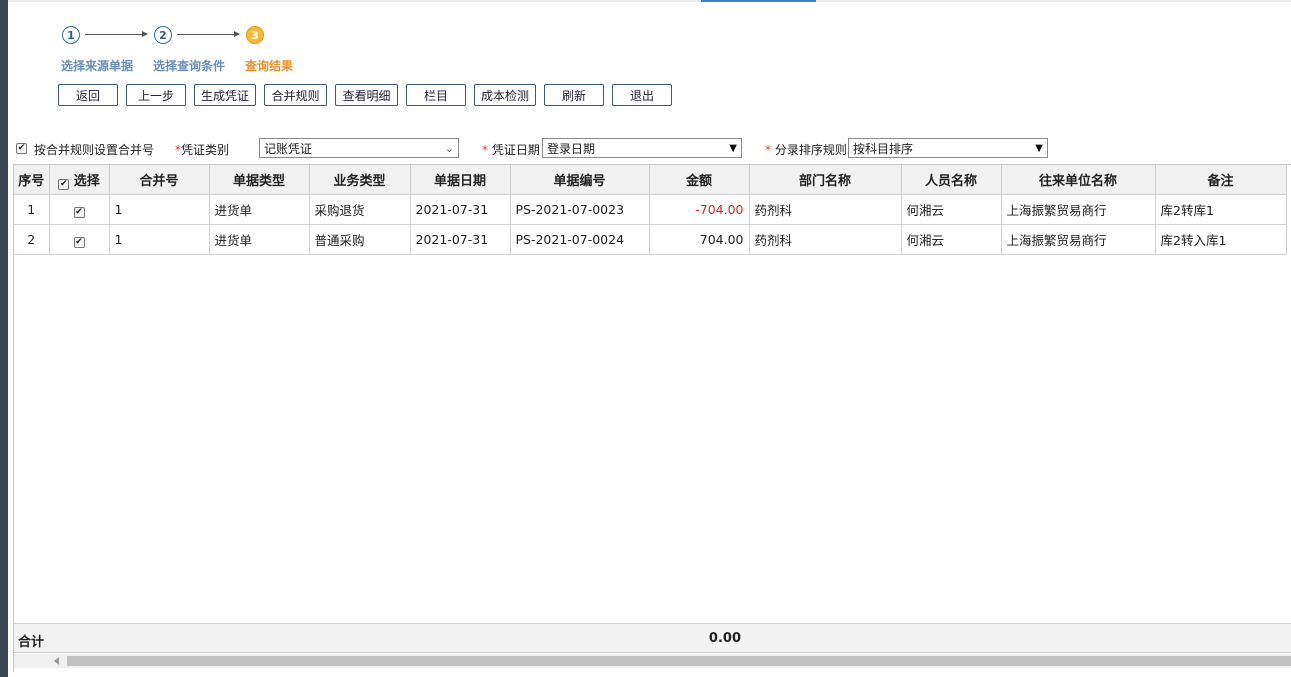 The image size is (1291, 677). I want to click on step-3-circle: 3, so click(255, 35).